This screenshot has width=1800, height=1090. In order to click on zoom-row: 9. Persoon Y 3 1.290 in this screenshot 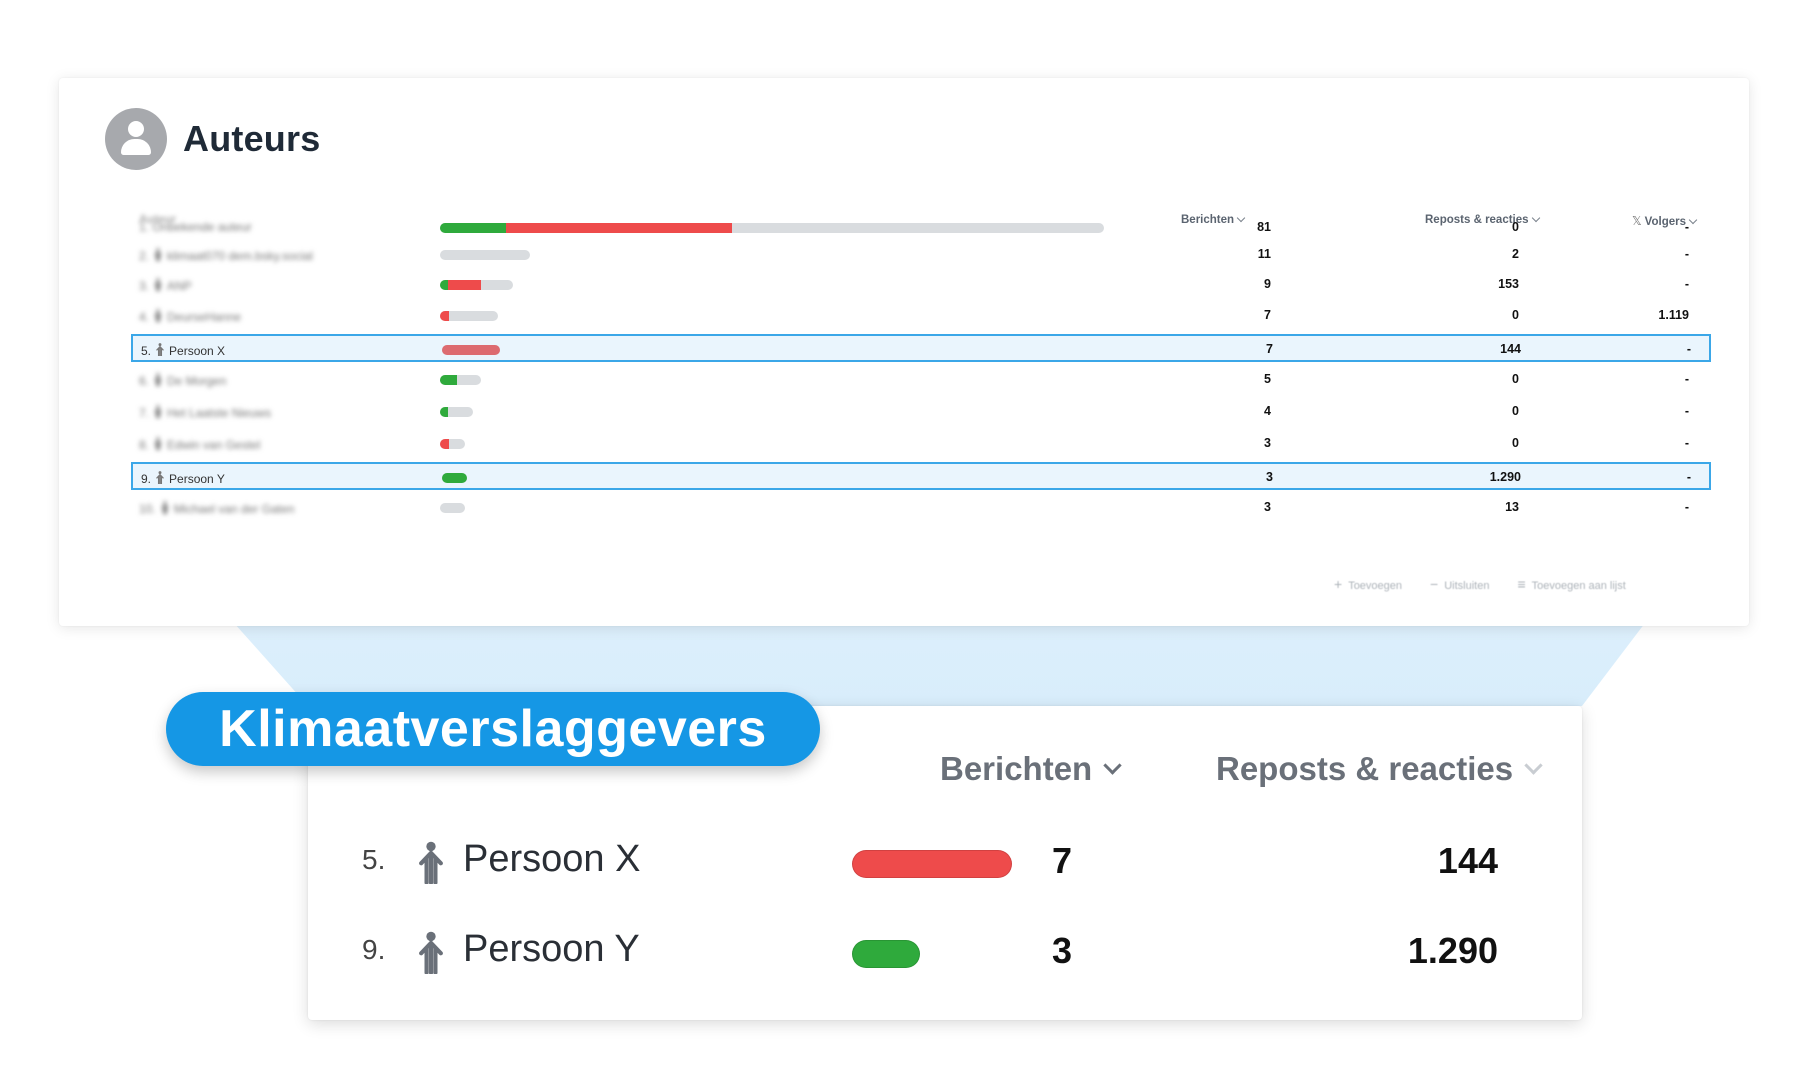, I will do `click(945, 950)`.